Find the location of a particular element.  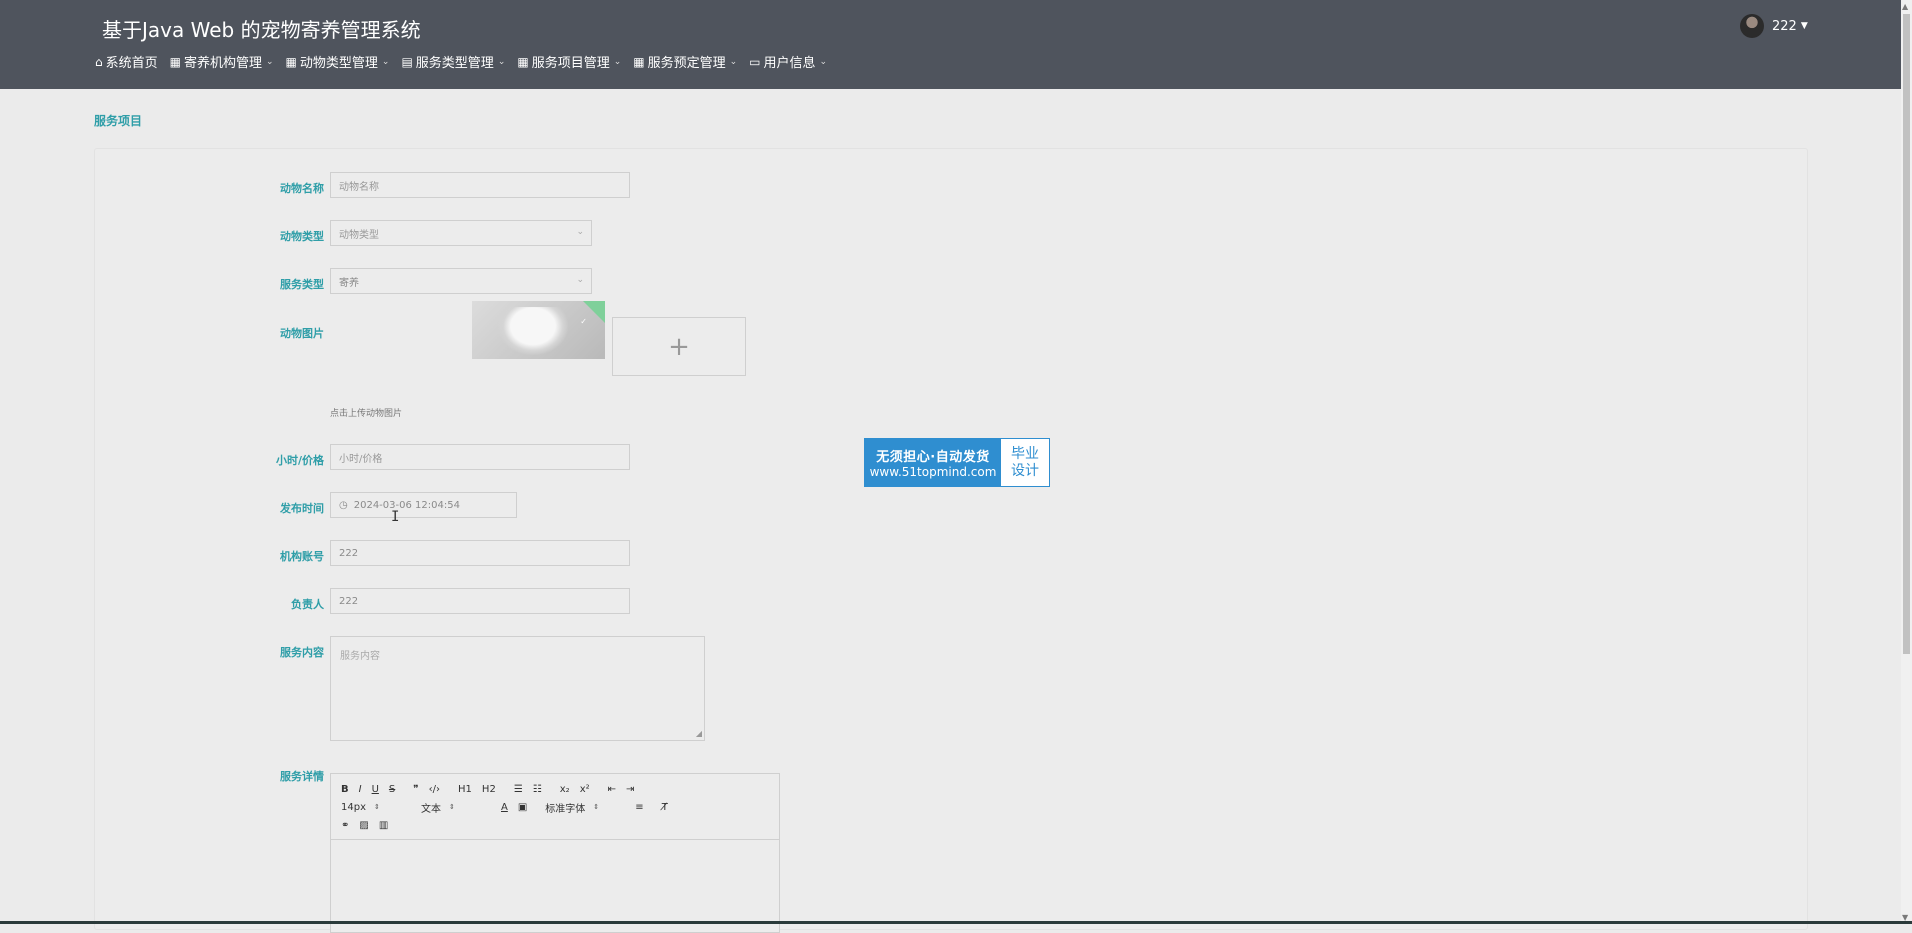

heading2-button: H2 is located at coordinates (489, 789).